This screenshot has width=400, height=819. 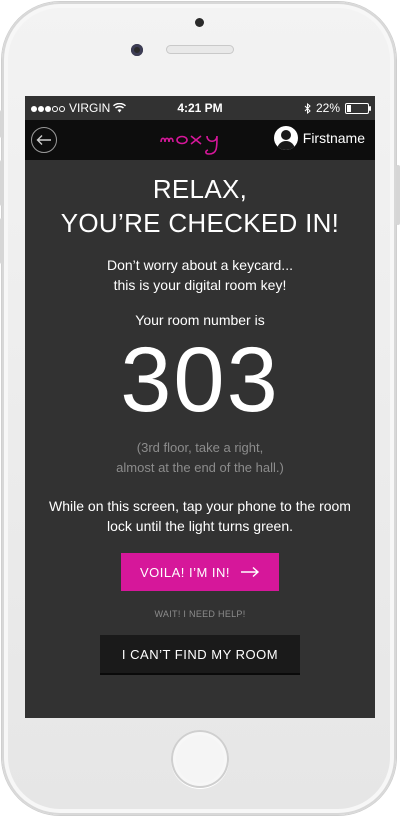 What do you see at coordinates (137, 50) in the screenshot?
I see `front-camera` at bounding box center [137, 50].